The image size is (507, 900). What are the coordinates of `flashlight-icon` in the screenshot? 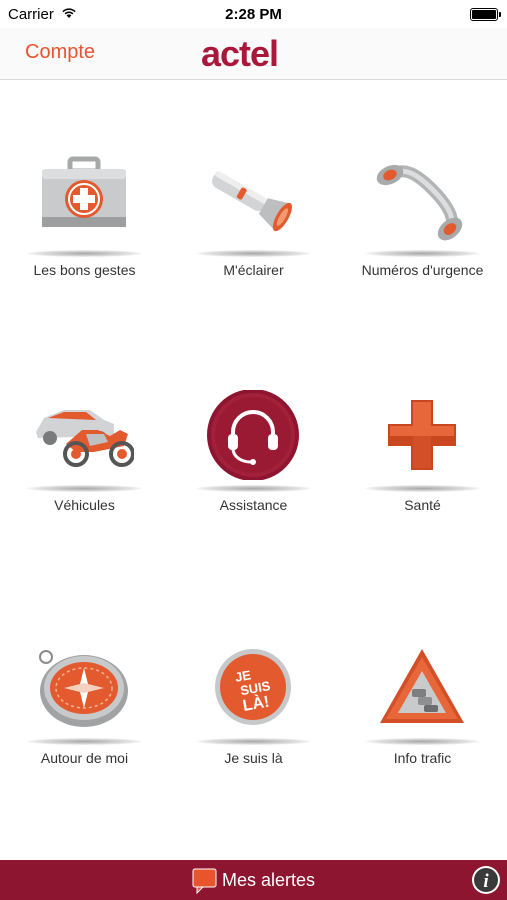 It's located at (253, 200).